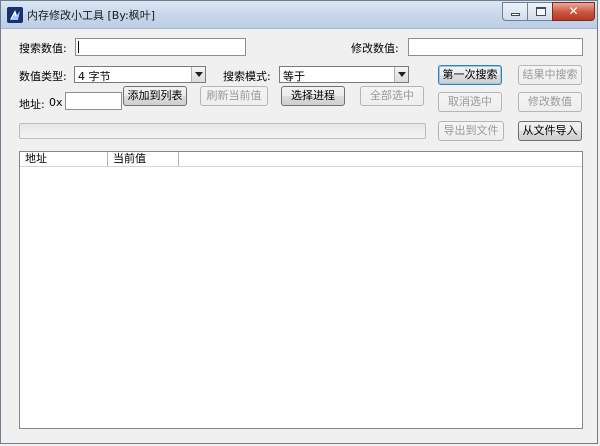  I want to click on address-prefix: 0x, so click(56, 102).